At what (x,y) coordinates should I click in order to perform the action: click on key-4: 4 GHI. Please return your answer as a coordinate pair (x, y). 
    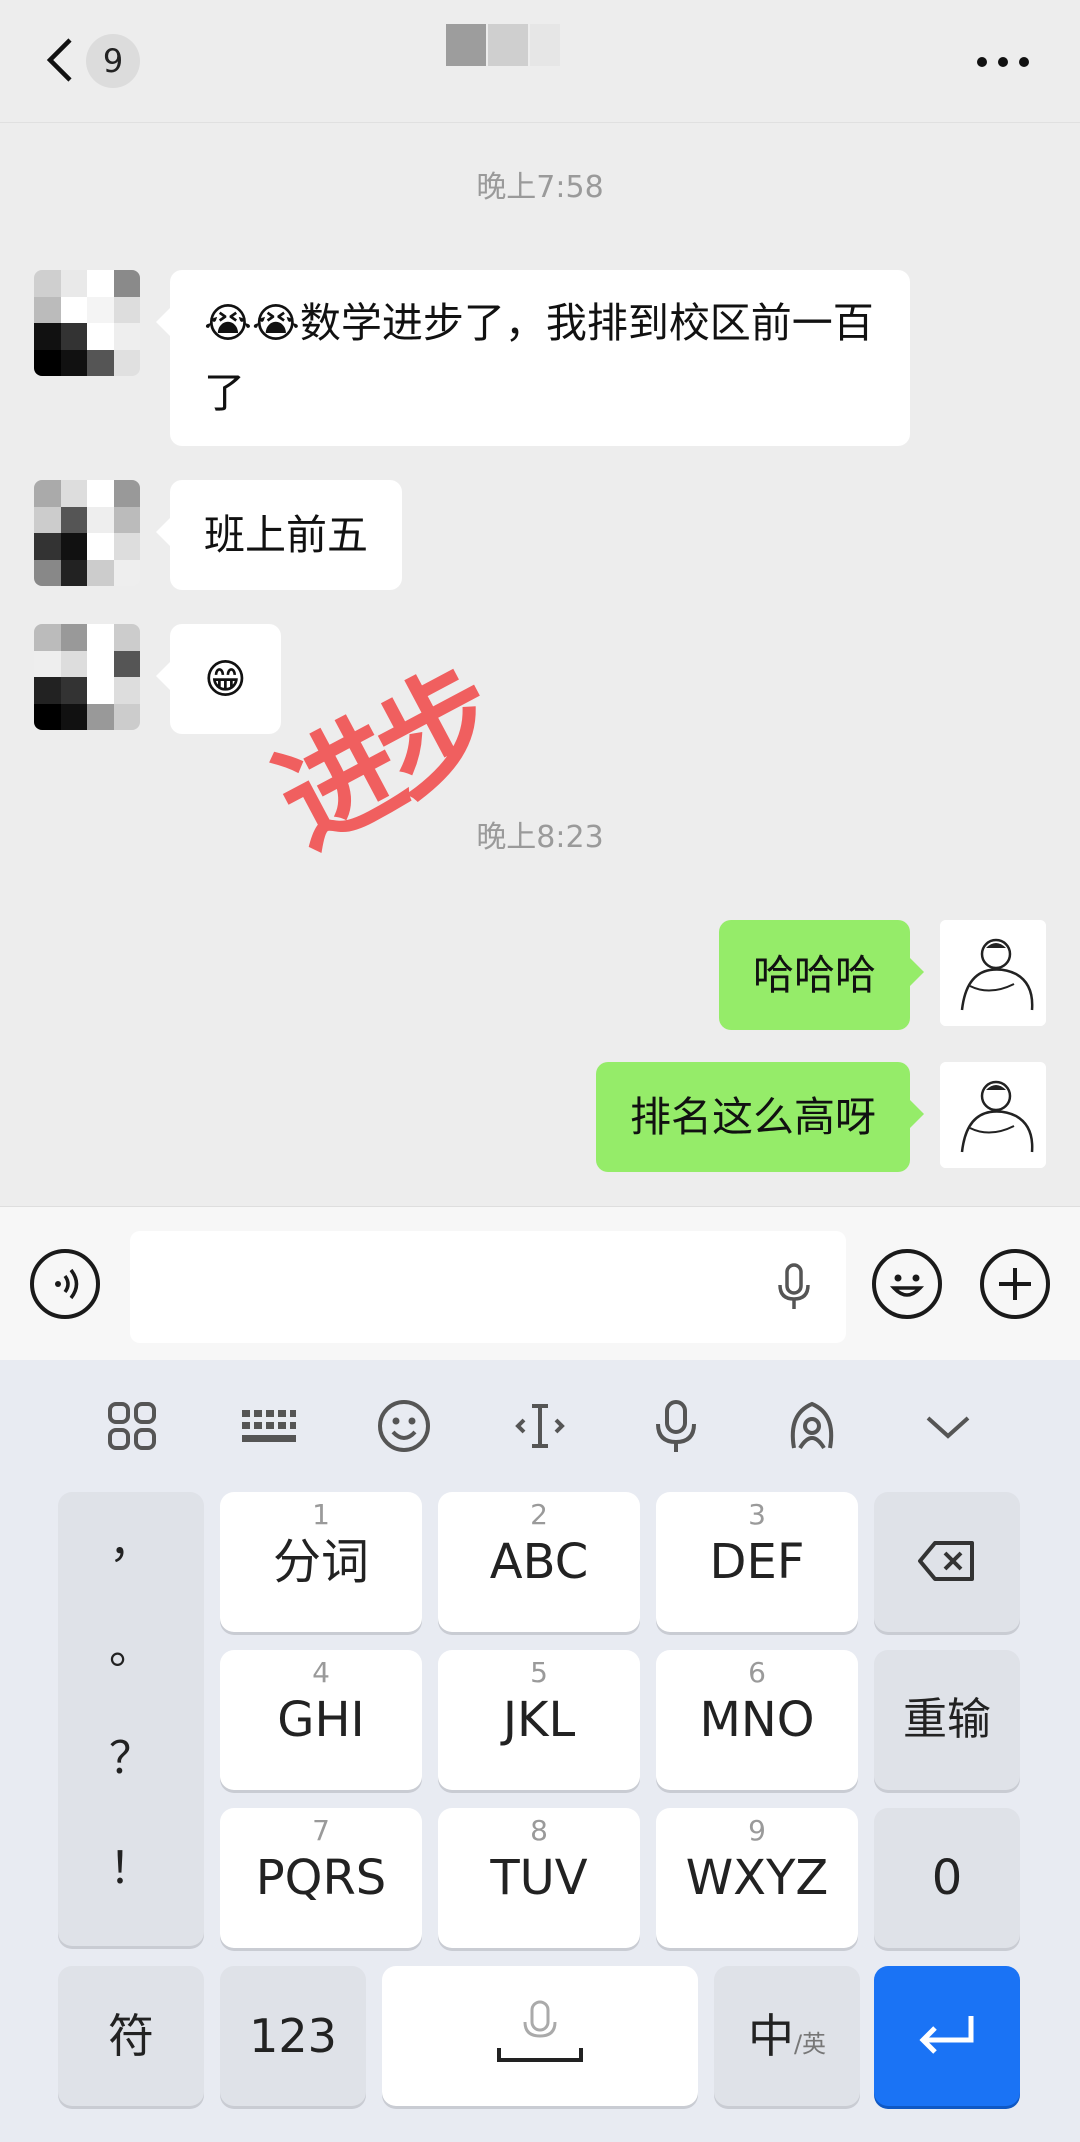
    Looking at the image, I should click on (321, 1720).